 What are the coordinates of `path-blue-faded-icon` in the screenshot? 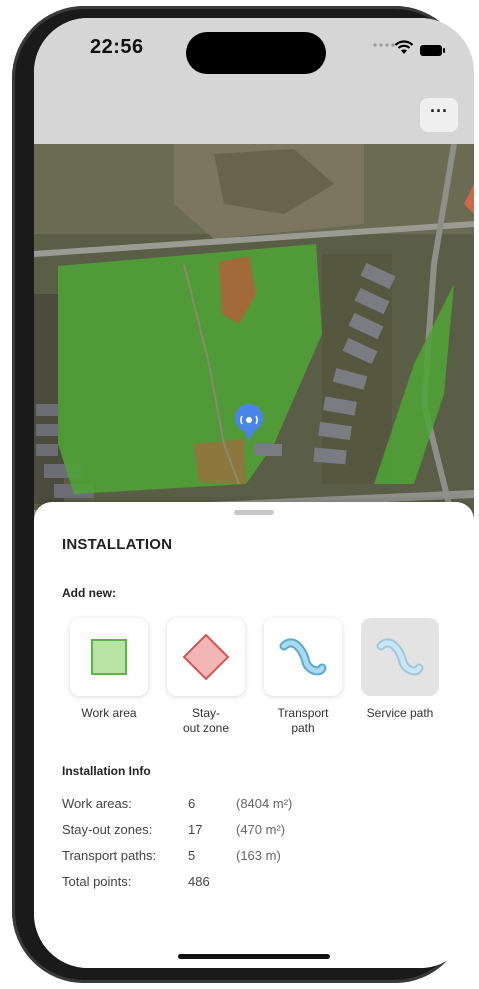 It's located at (400, 657).